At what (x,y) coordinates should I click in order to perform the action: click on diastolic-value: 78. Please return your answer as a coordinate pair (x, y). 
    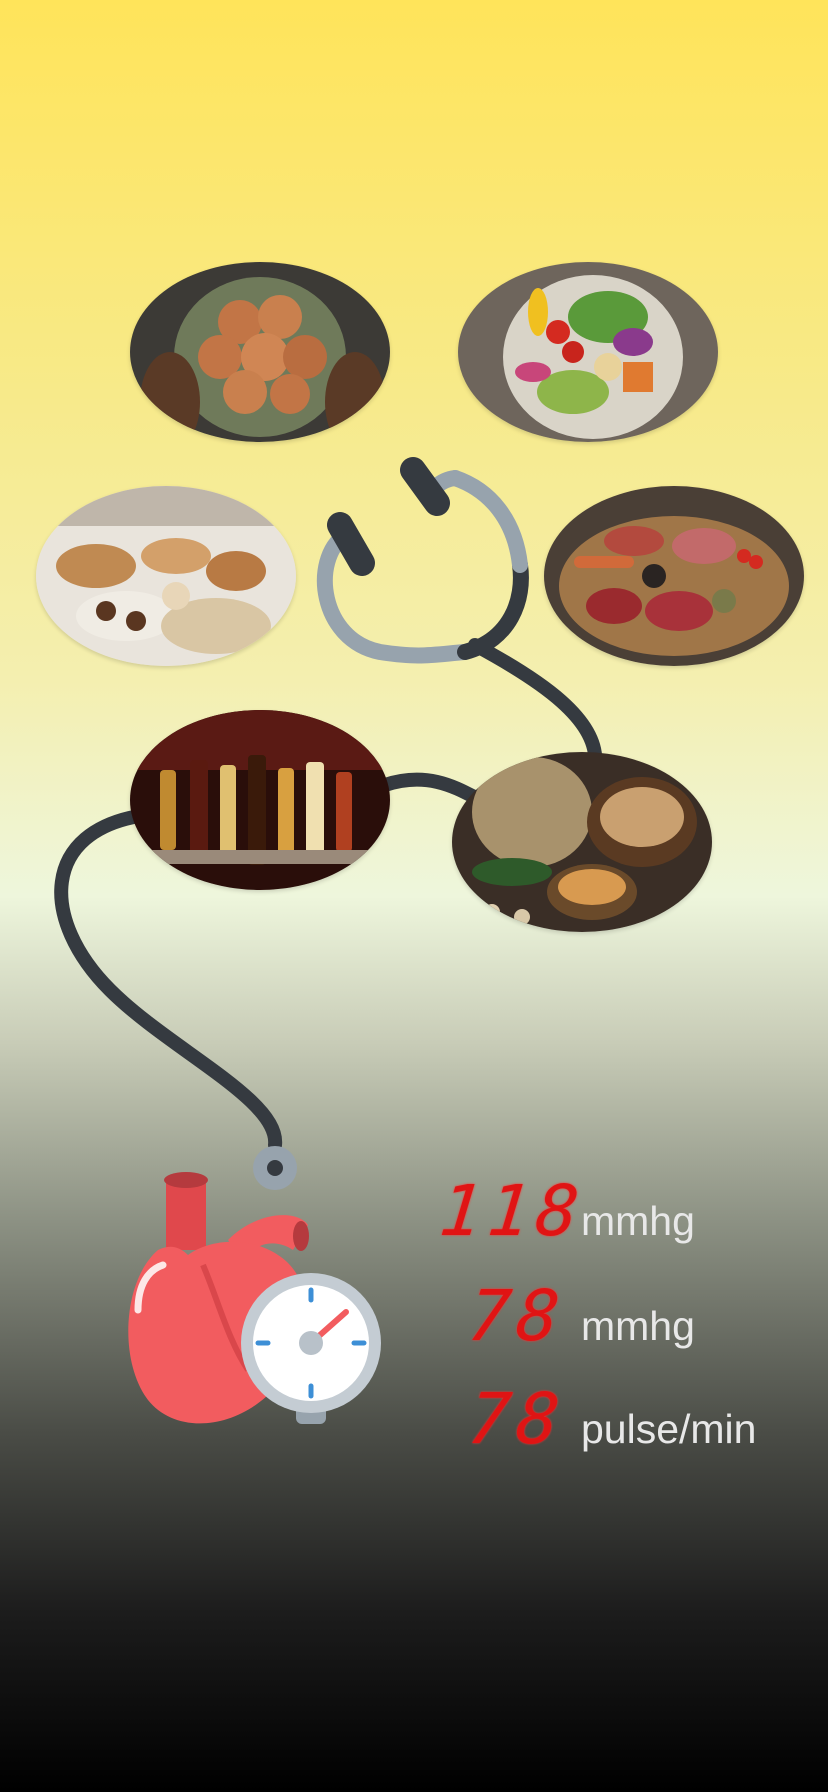
    Looking at the image, I should click on (517, 1316).